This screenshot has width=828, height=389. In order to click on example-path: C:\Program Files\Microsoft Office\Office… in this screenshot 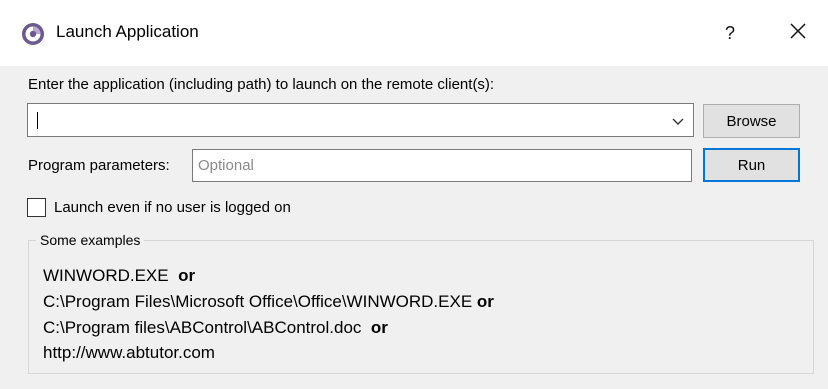, I will do `click(258, 301)`.